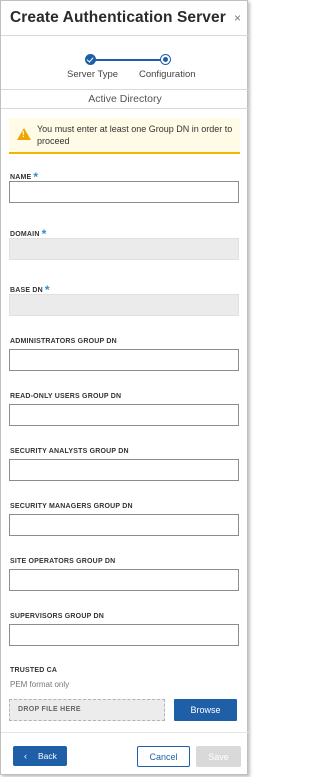 This screenshot has width=320, height=777. Describe the element at coordinates (124, 635) in the screenshot. I see `supervisors-group-dn-input` at that location.